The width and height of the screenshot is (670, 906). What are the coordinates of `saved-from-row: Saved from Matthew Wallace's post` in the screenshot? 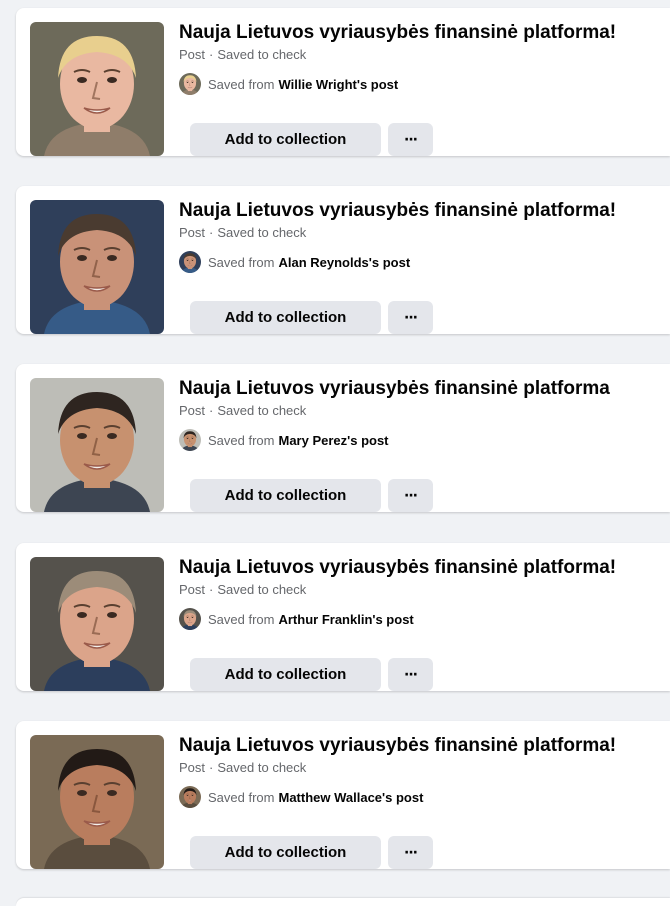 It's located at (301, 797).